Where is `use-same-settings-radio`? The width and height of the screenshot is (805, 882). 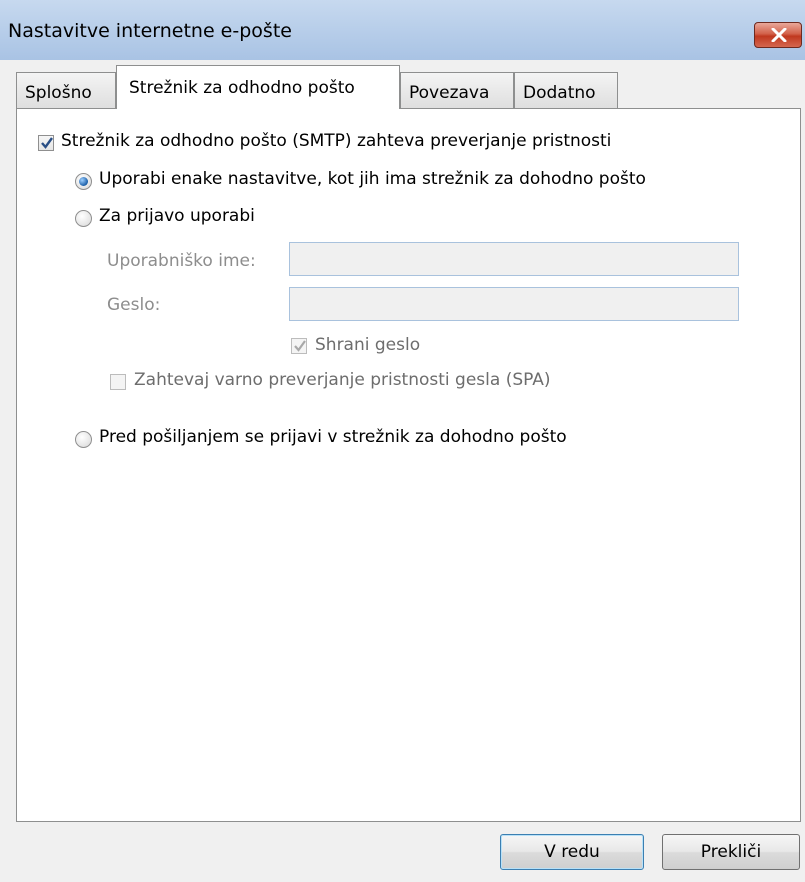
use-same-settings-radio is located at coordinates (83, 181).